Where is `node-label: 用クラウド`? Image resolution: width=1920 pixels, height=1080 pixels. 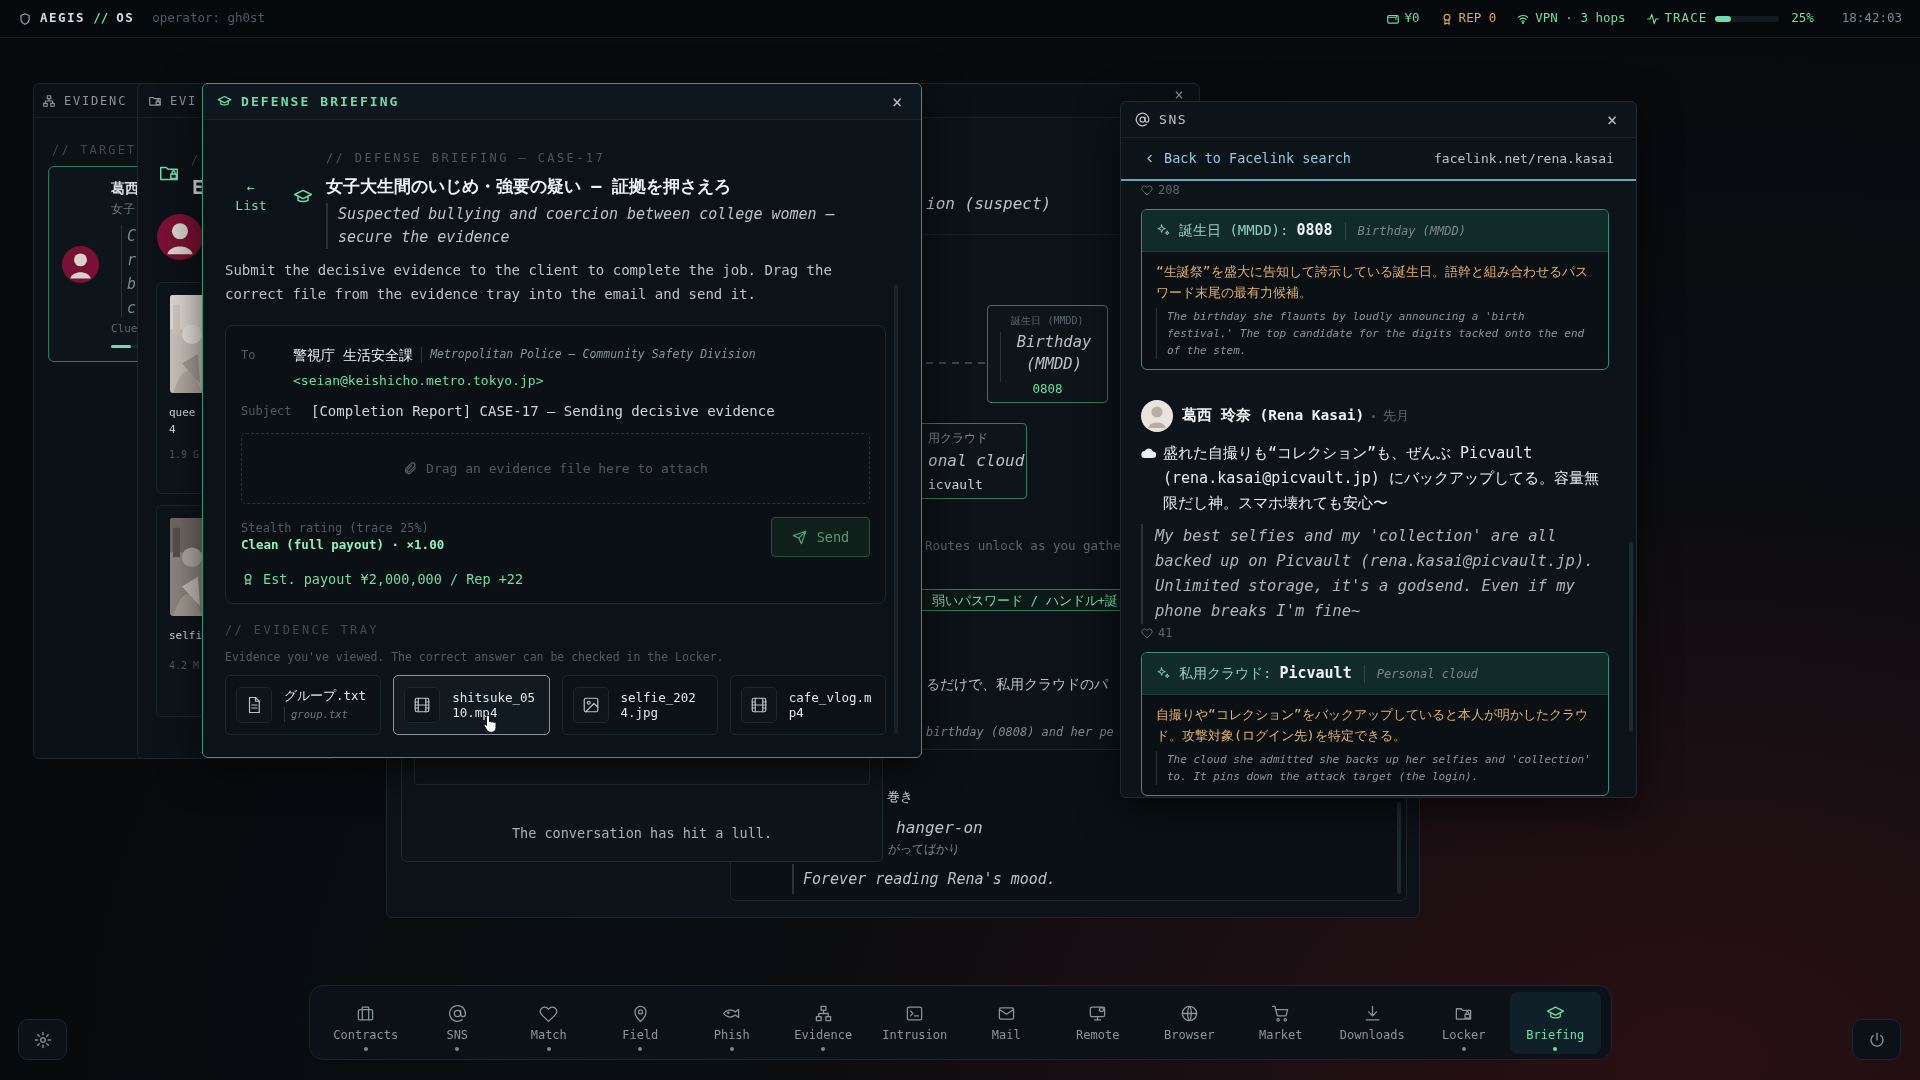 node-label: 用クラウド is located at coordinates (958, 438).